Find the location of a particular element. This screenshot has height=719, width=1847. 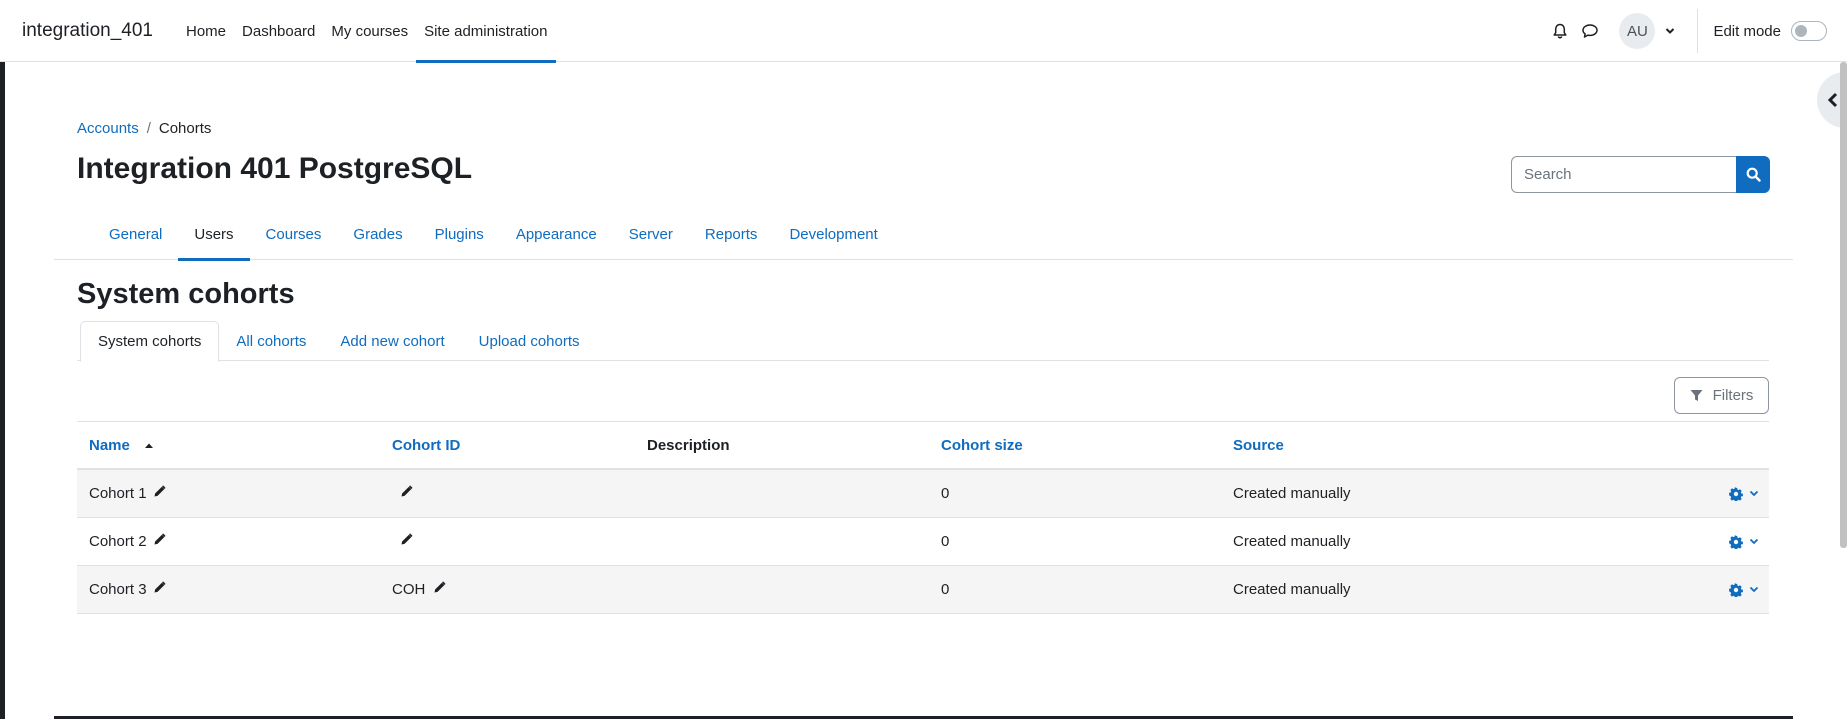

column-header-name-label: Name is located at coordinates (109, 445).